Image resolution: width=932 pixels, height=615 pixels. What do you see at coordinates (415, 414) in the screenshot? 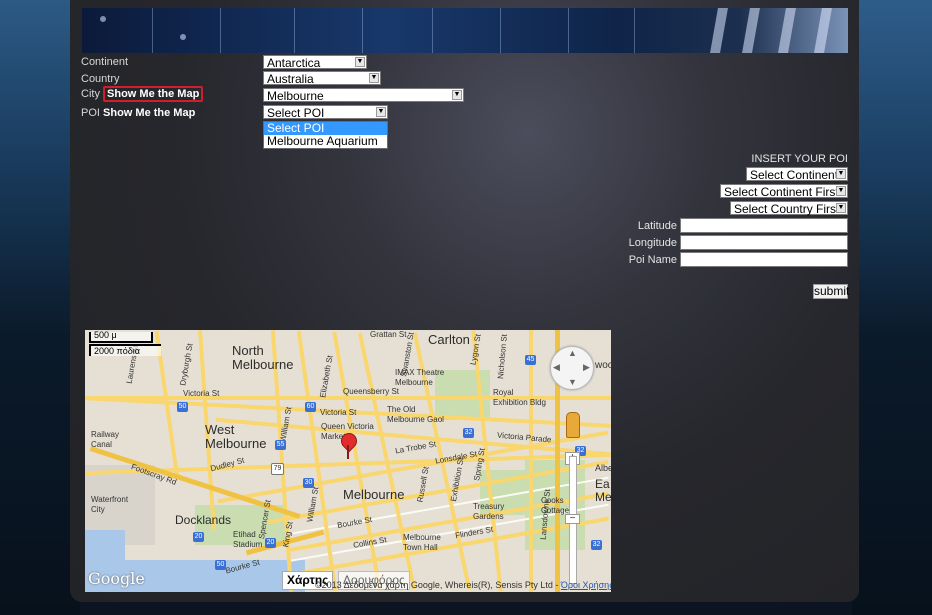
I see `map-label-old-gaol: The Old Melbourne Gaol` at bounding box center [415, 414].